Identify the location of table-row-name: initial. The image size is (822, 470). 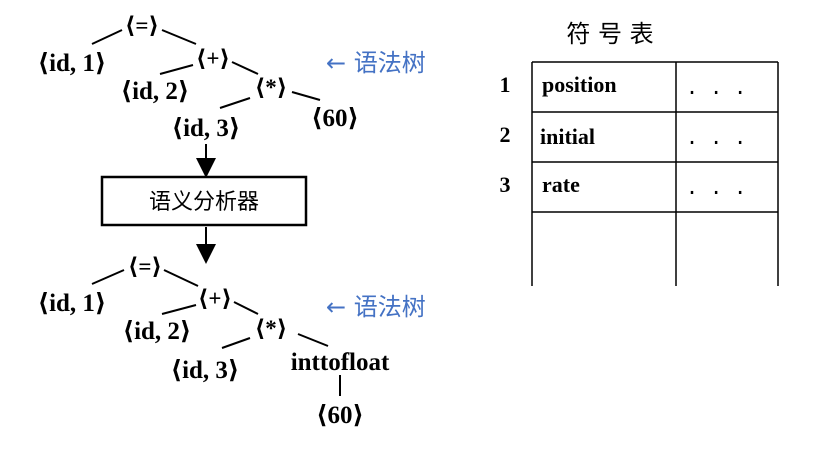
(567, 136).